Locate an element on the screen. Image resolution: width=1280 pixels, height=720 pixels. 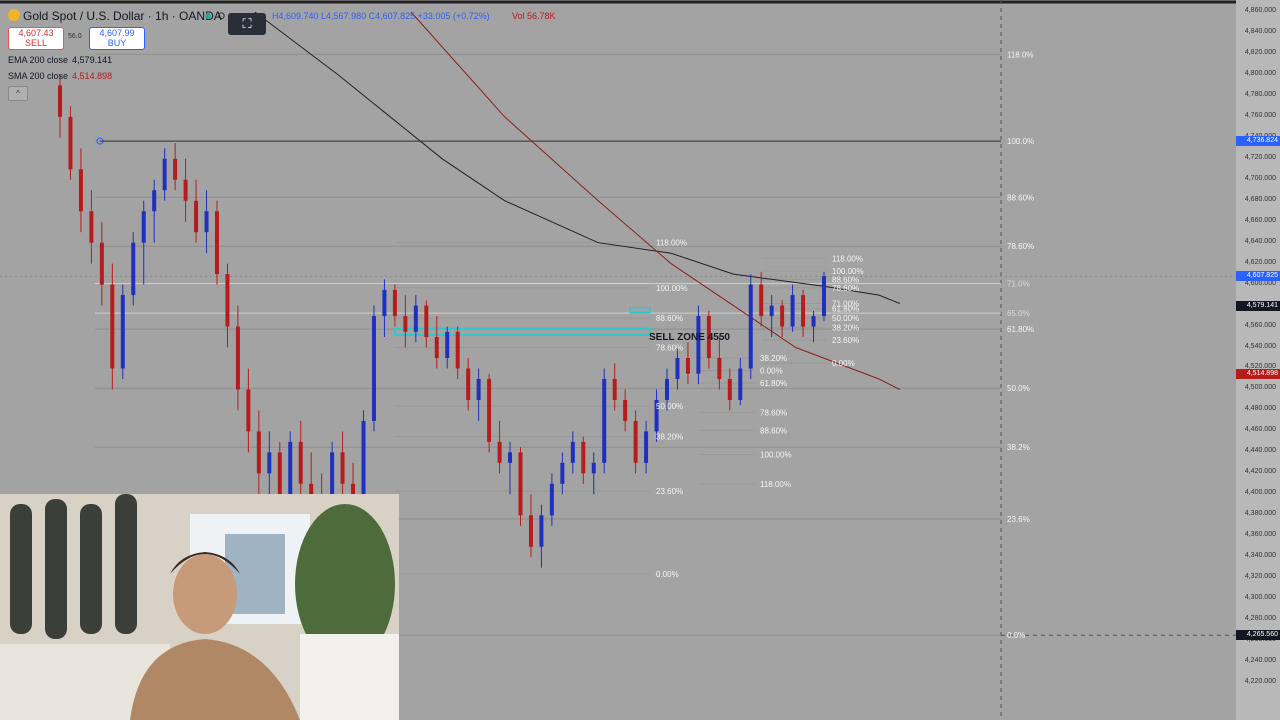
fib-inner-level-label: 38.20% is located at coordinates (773, 358).